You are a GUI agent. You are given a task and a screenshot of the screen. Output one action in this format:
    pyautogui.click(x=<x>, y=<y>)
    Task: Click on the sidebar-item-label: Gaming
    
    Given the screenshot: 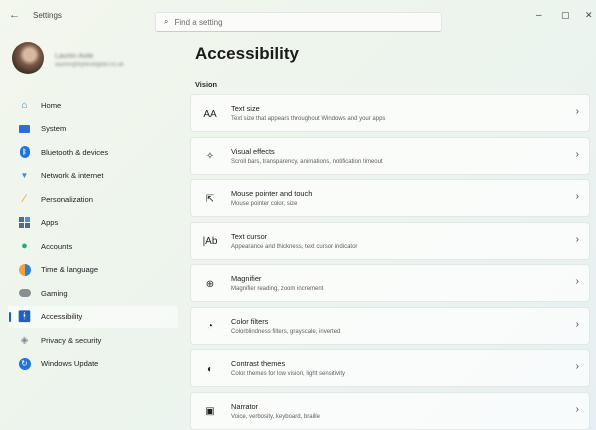 What is the action you would take?
    pyautogui.click(x=54, y=293)
    